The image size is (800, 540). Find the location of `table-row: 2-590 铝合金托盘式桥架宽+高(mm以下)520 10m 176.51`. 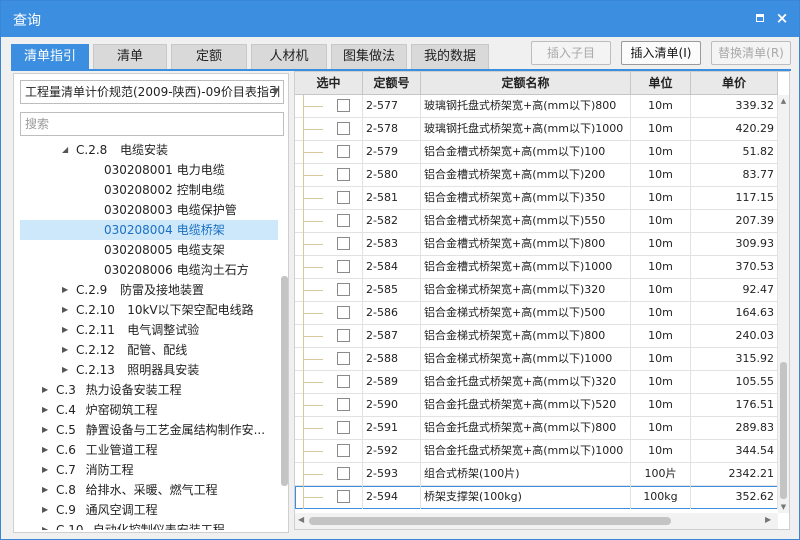

table-row: 2-590 铝合金托盘式桥架宽+高(mm以下)520 10m 176.51 is located at coordinates (536, 405).